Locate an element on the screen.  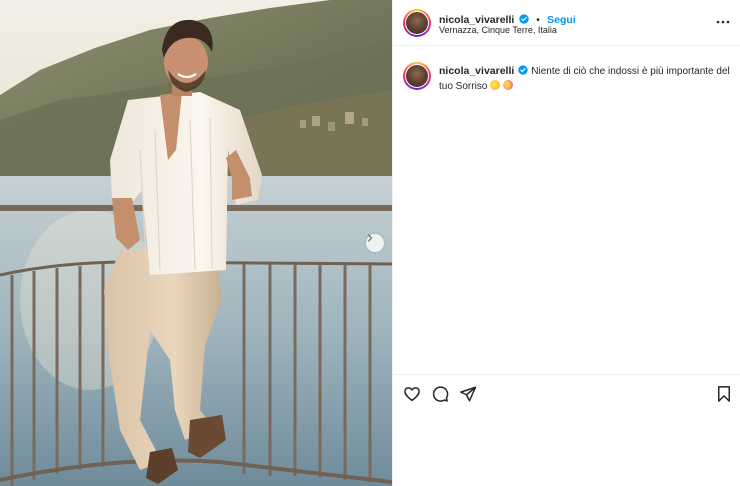
bookmark-icon is located at coordinates (724, 394).